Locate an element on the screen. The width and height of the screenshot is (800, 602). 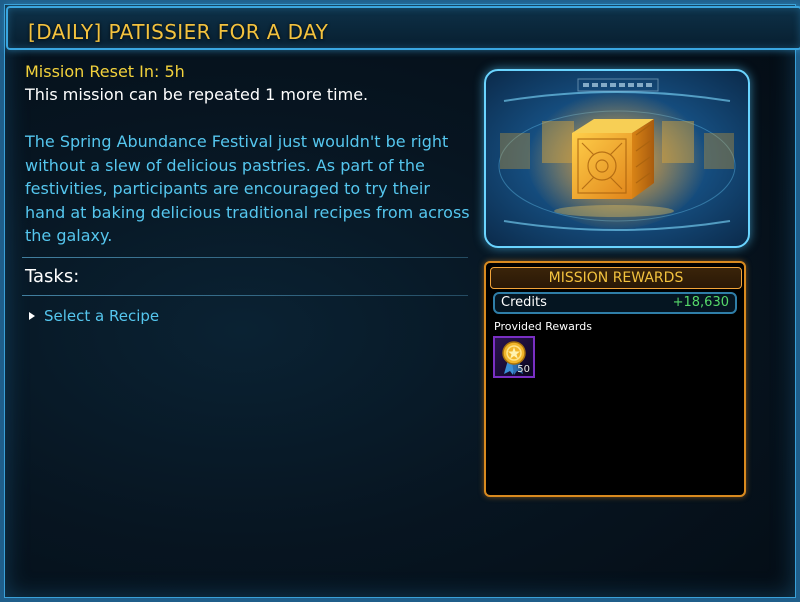
mission-reset-timer: Mission Reset In: 5h is located at coordinates (105, 71).